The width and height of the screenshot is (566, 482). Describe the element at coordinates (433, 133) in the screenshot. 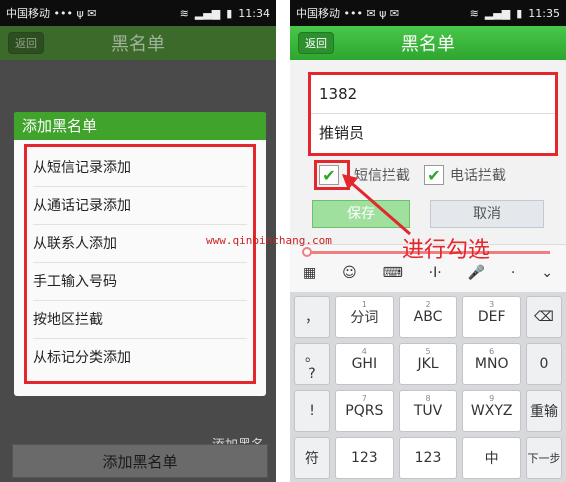

I see `contact-name-field: 推销员` at that location.